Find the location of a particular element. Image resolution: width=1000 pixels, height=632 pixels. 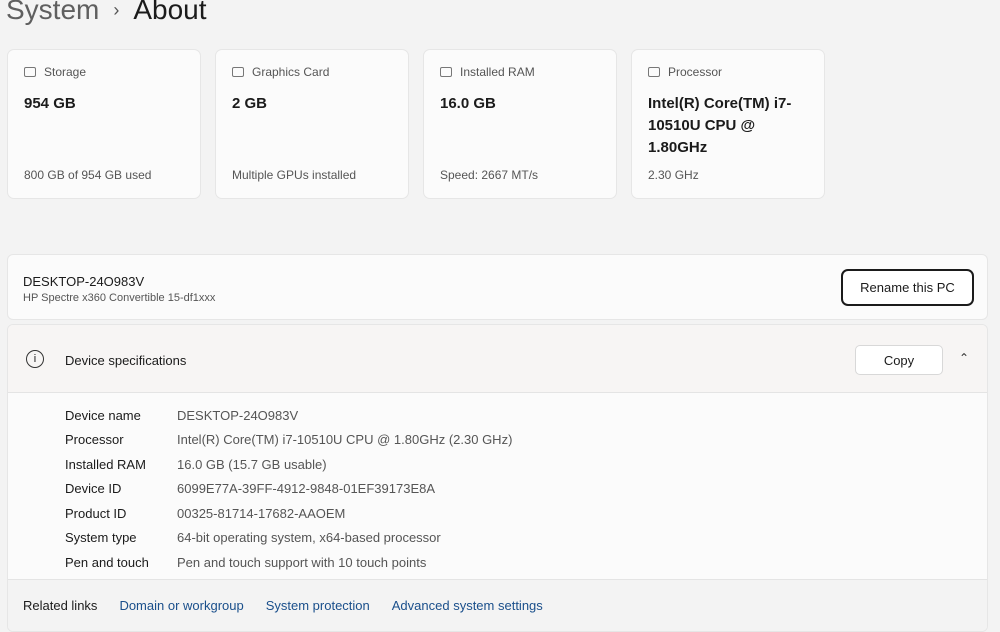

spec-key: Device name is located at coordinates (103, 415).